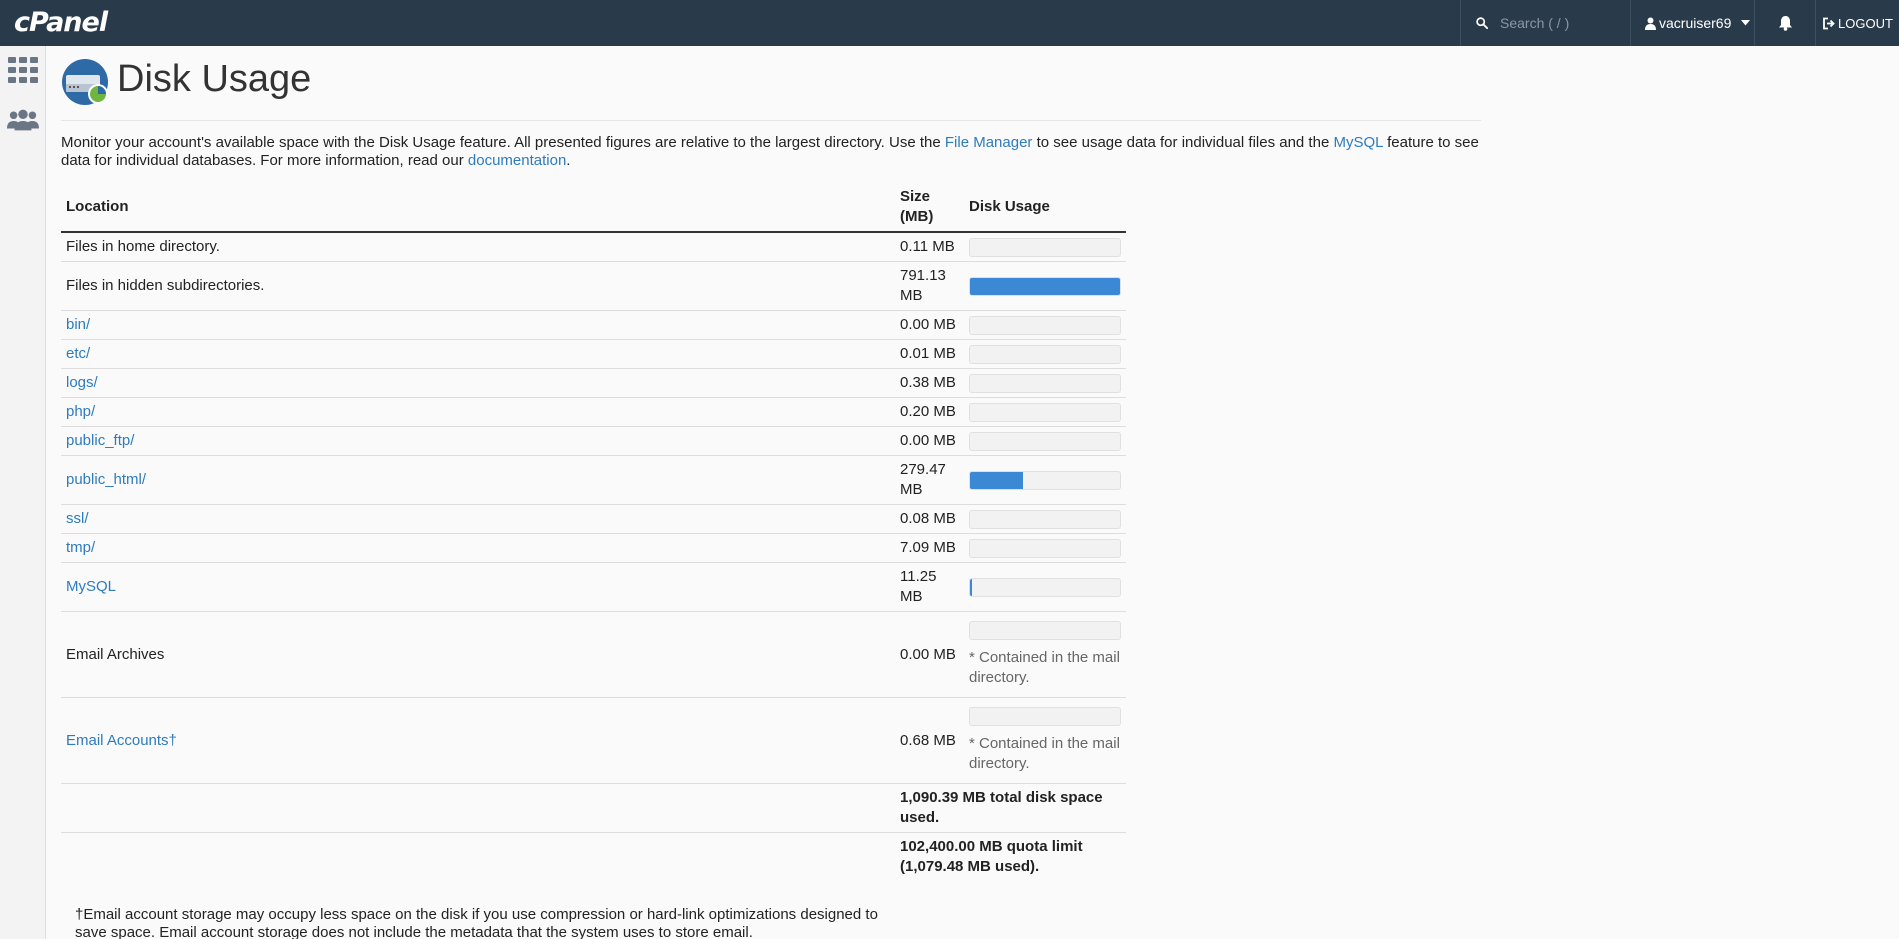  I want to click on location-link: php/, so click(80, 411).